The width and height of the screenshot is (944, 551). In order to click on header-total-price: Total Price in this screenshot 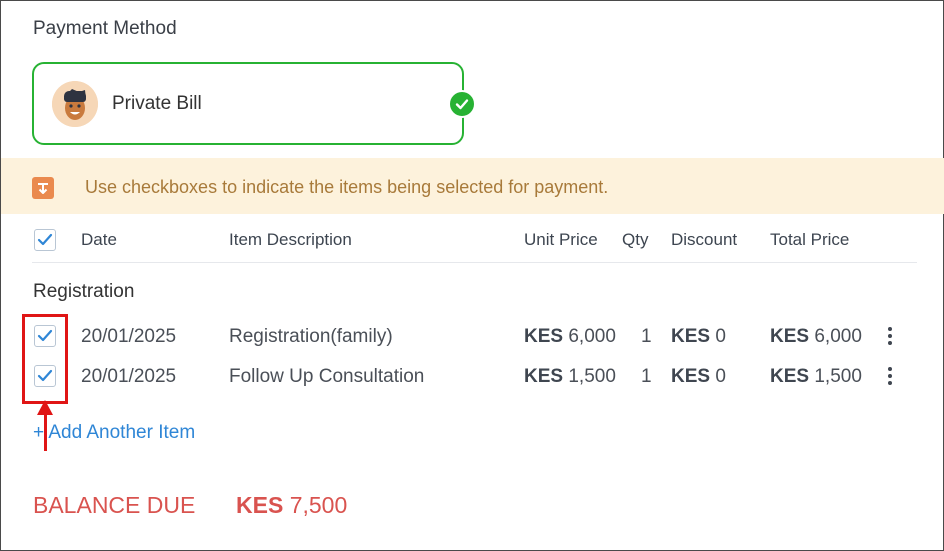, I will do `click(810, 239)`.